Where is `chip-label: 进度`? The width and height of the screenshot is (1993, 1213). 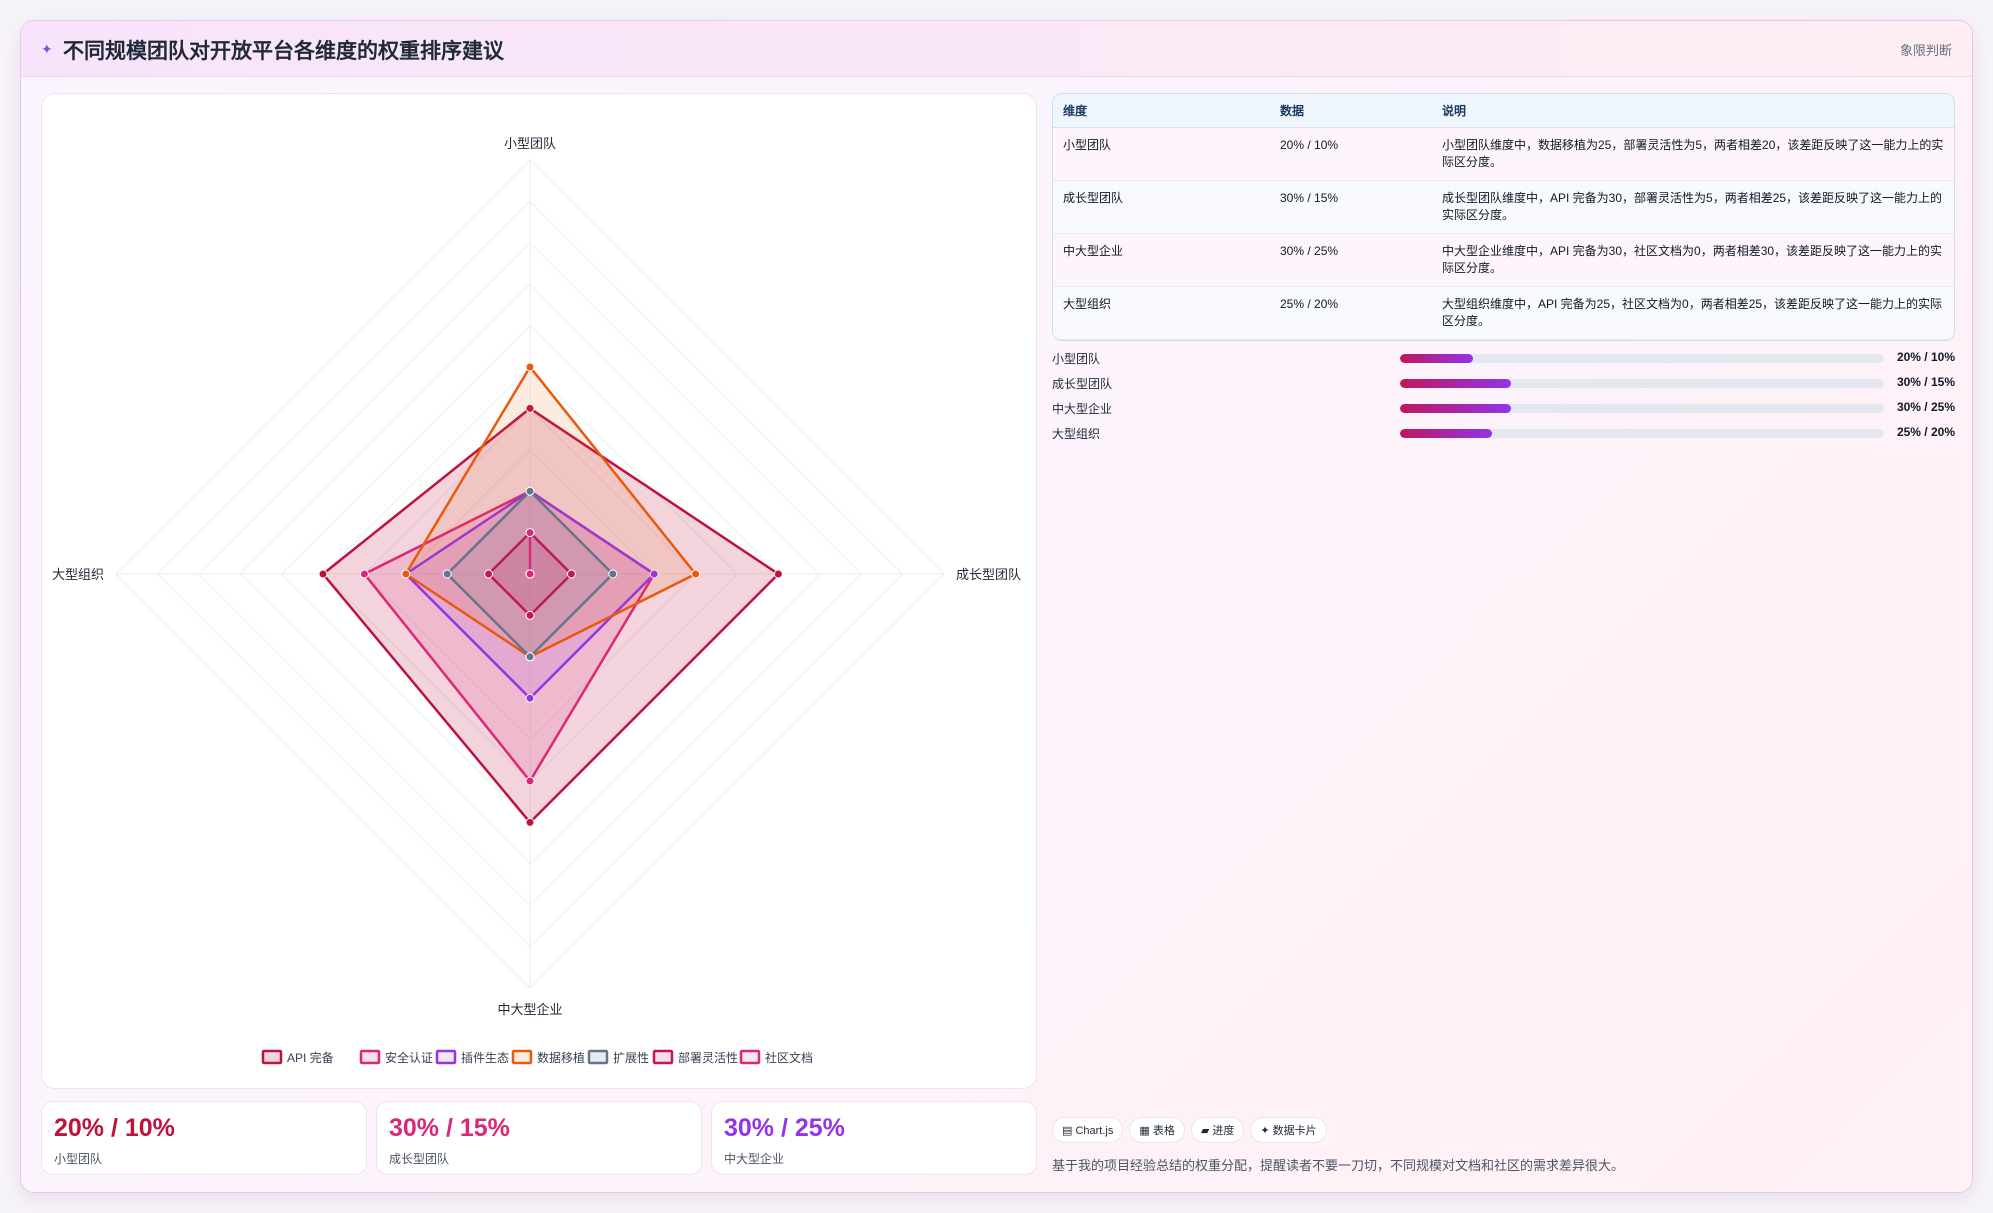 chip-label: 进度 is located at coordinates (1223, 1131).